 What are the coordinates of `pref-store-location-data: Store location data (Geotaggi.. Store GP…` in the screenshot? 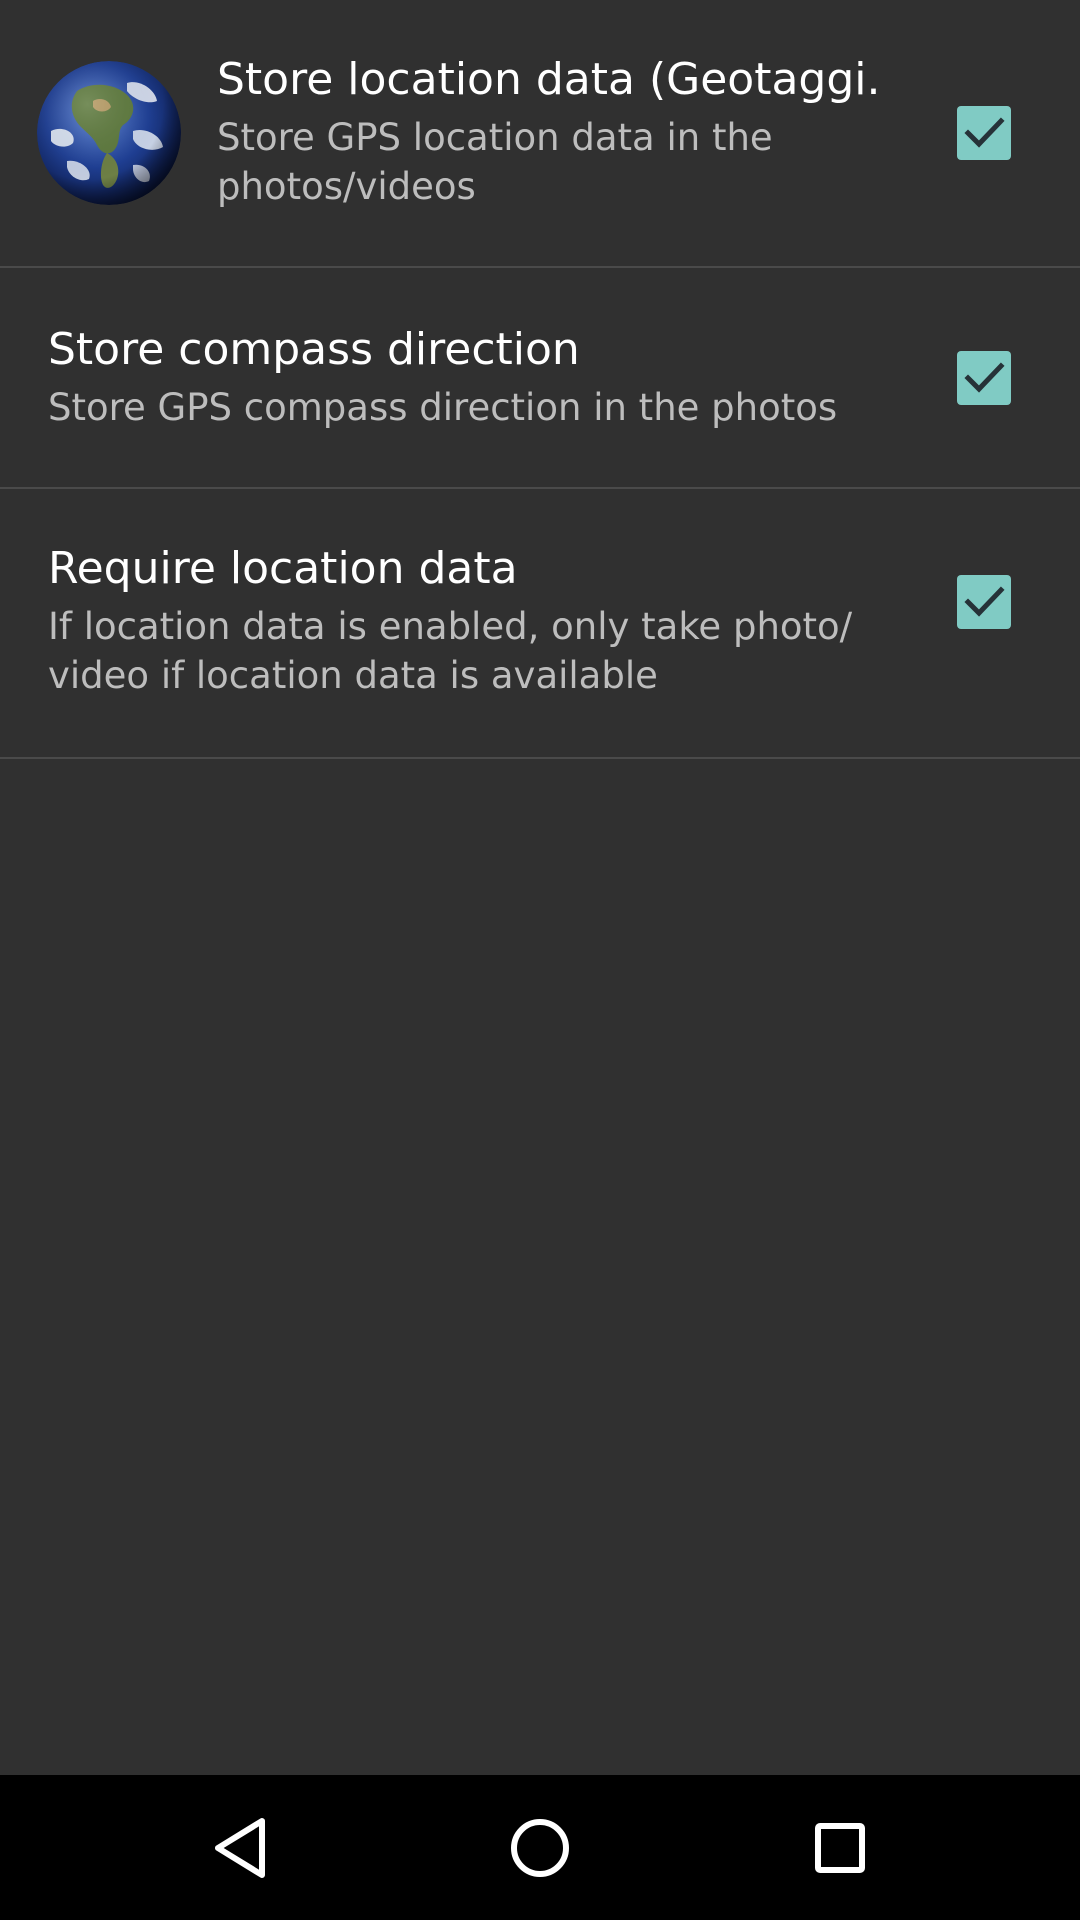 It's located at (540, 134).